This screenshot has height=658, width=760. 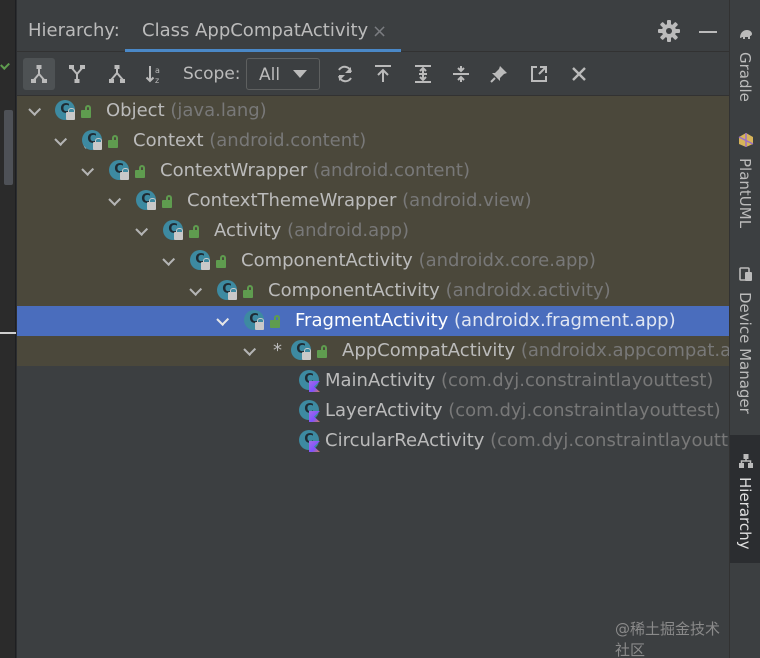 I want to click on hierarchy-toolbar: a z Scope: All, so click(x=373, y=74).